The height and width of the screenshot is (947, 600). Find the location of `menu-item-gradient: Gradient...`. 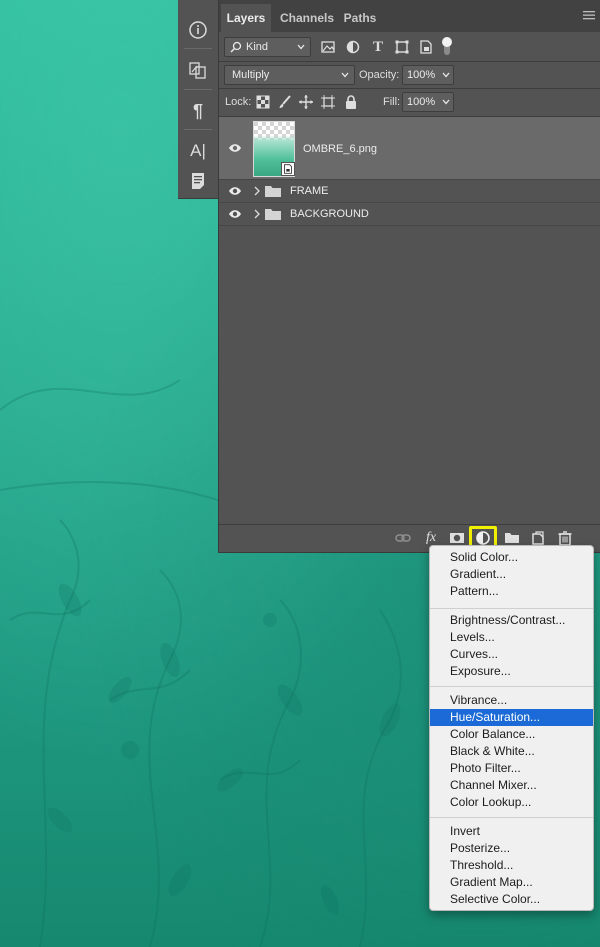

menu-item-gradient: Gradient... is located at coordinates (511, 574).